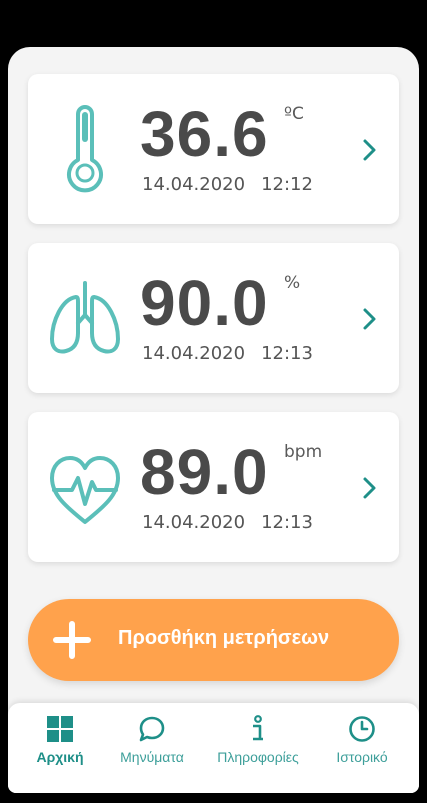 The image size is (427, 803). I want to click on tab-info: Πληροφορίες, so click(258, 745).